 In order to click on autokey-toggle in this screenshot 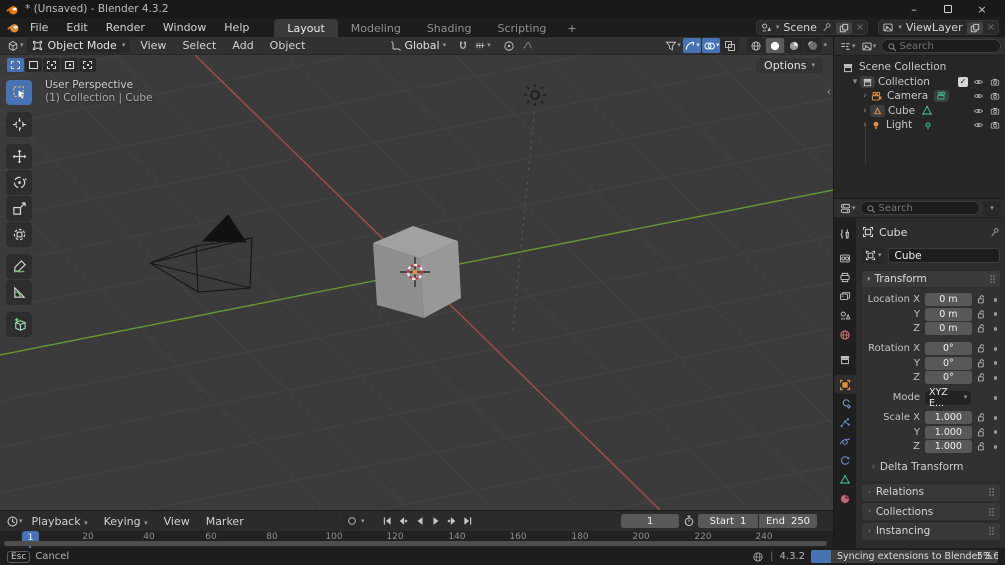, I will do `click(352, 521)`.